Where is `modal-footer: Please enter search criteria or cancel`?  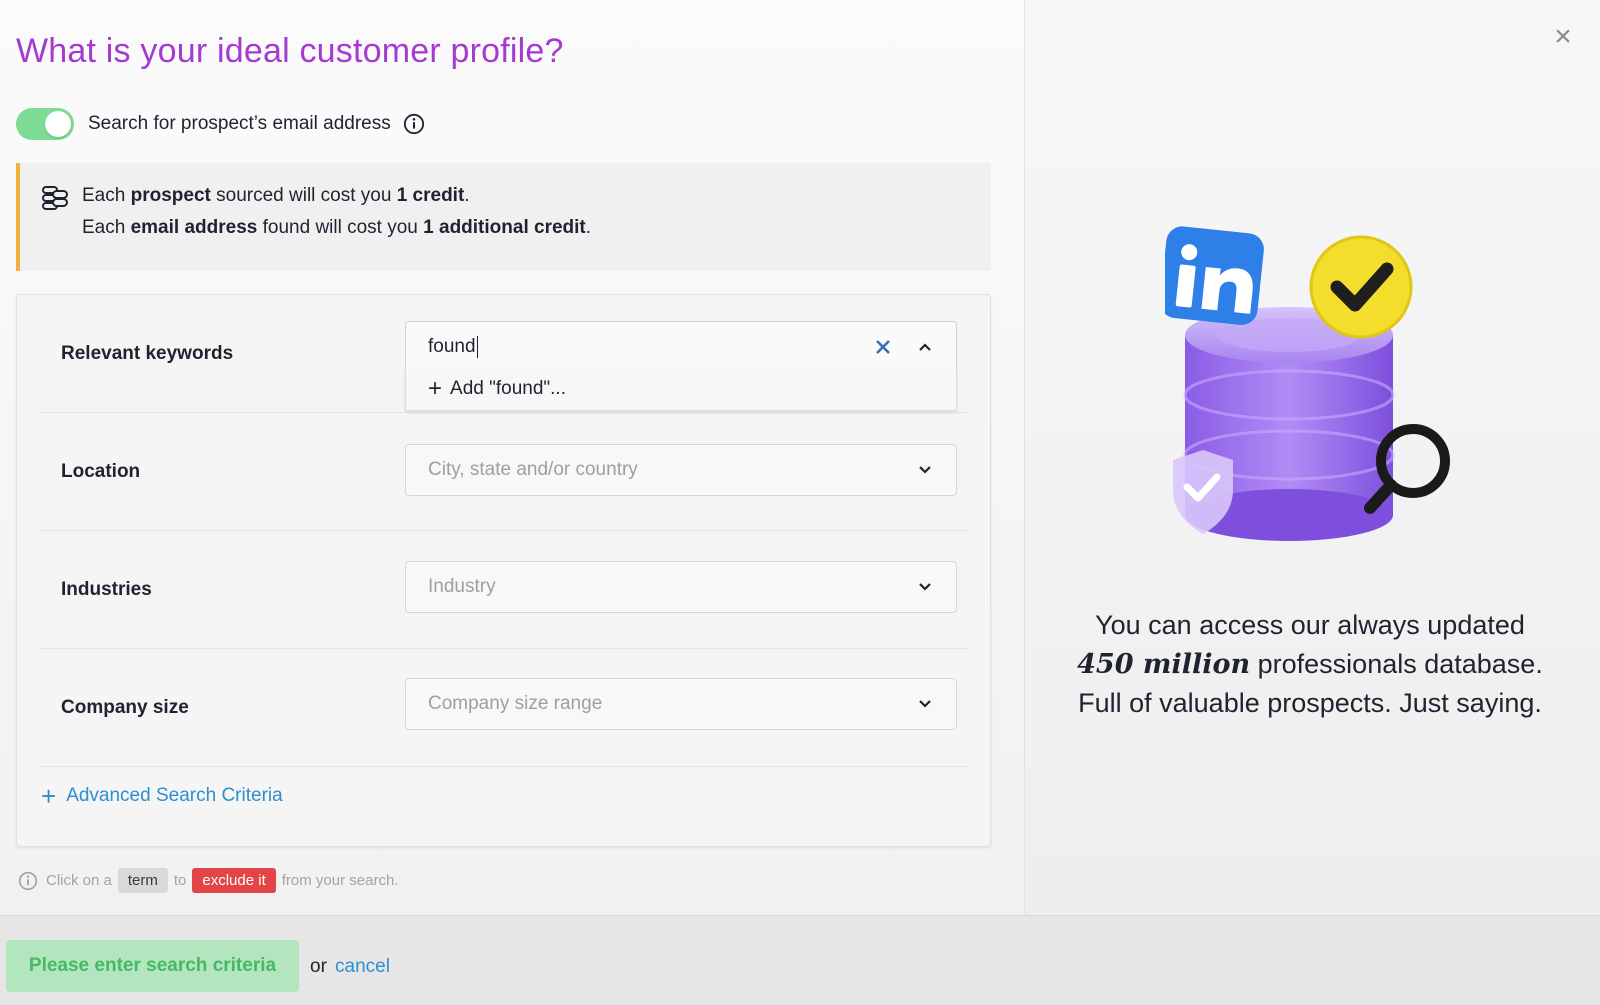
modal-footer: Please enter search criteria or cancel is located at coordinates (800, 960).